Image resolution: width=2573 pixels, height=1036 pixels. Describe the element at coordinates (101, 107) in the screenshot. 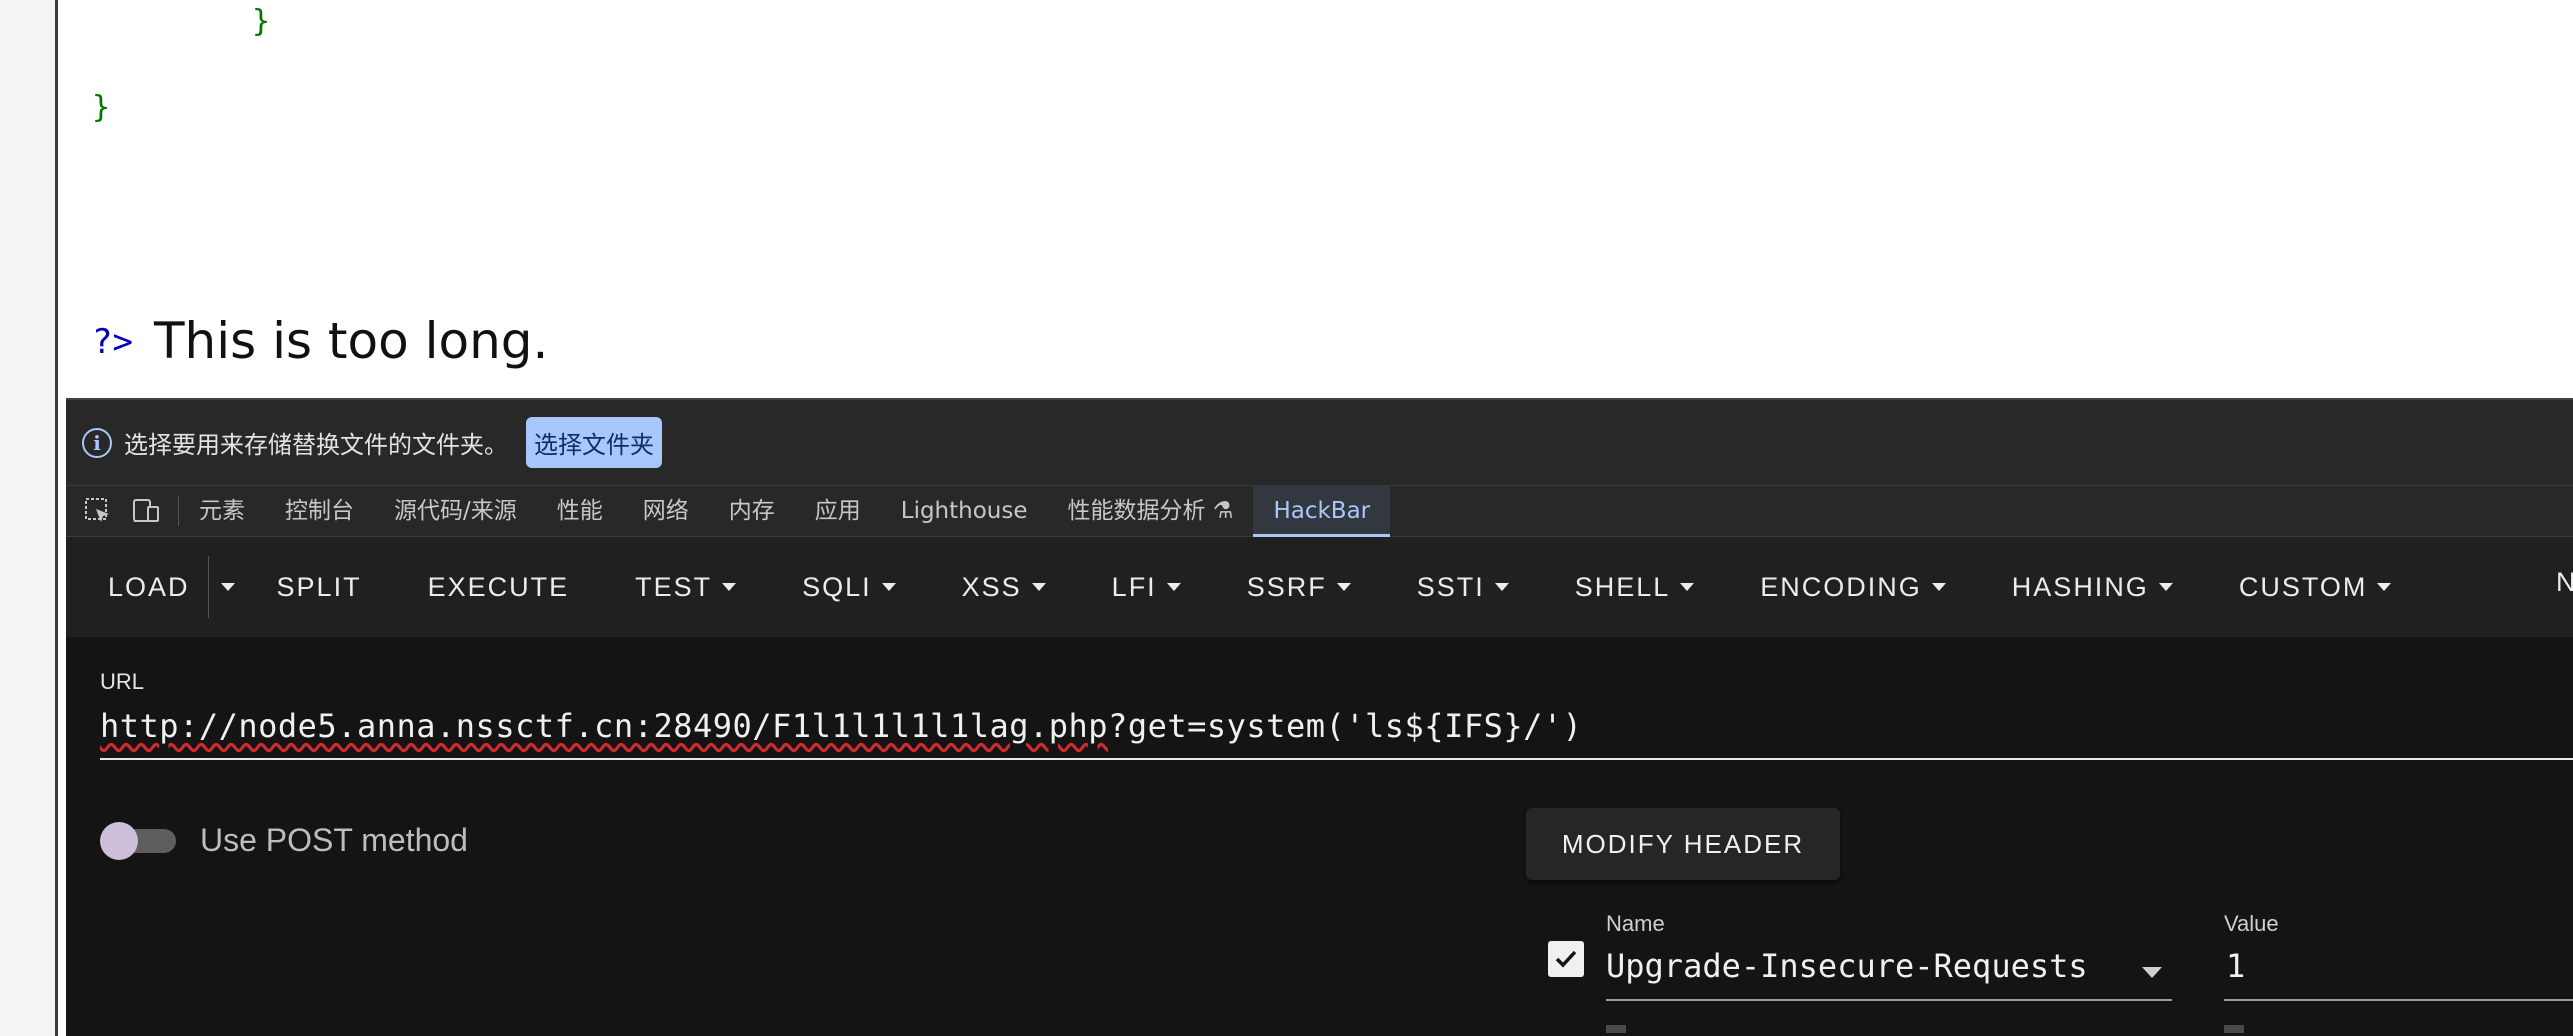

I see `code-brace-outer: }` at that location.